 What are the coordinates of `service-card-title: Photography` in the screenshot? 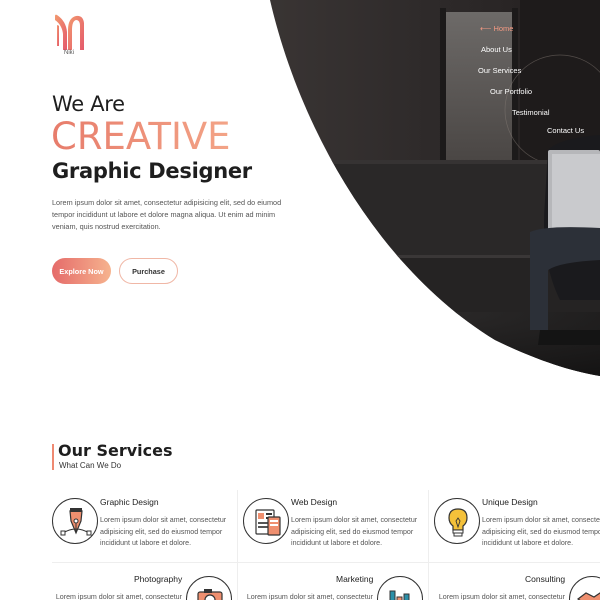 It's located at (158, 579).